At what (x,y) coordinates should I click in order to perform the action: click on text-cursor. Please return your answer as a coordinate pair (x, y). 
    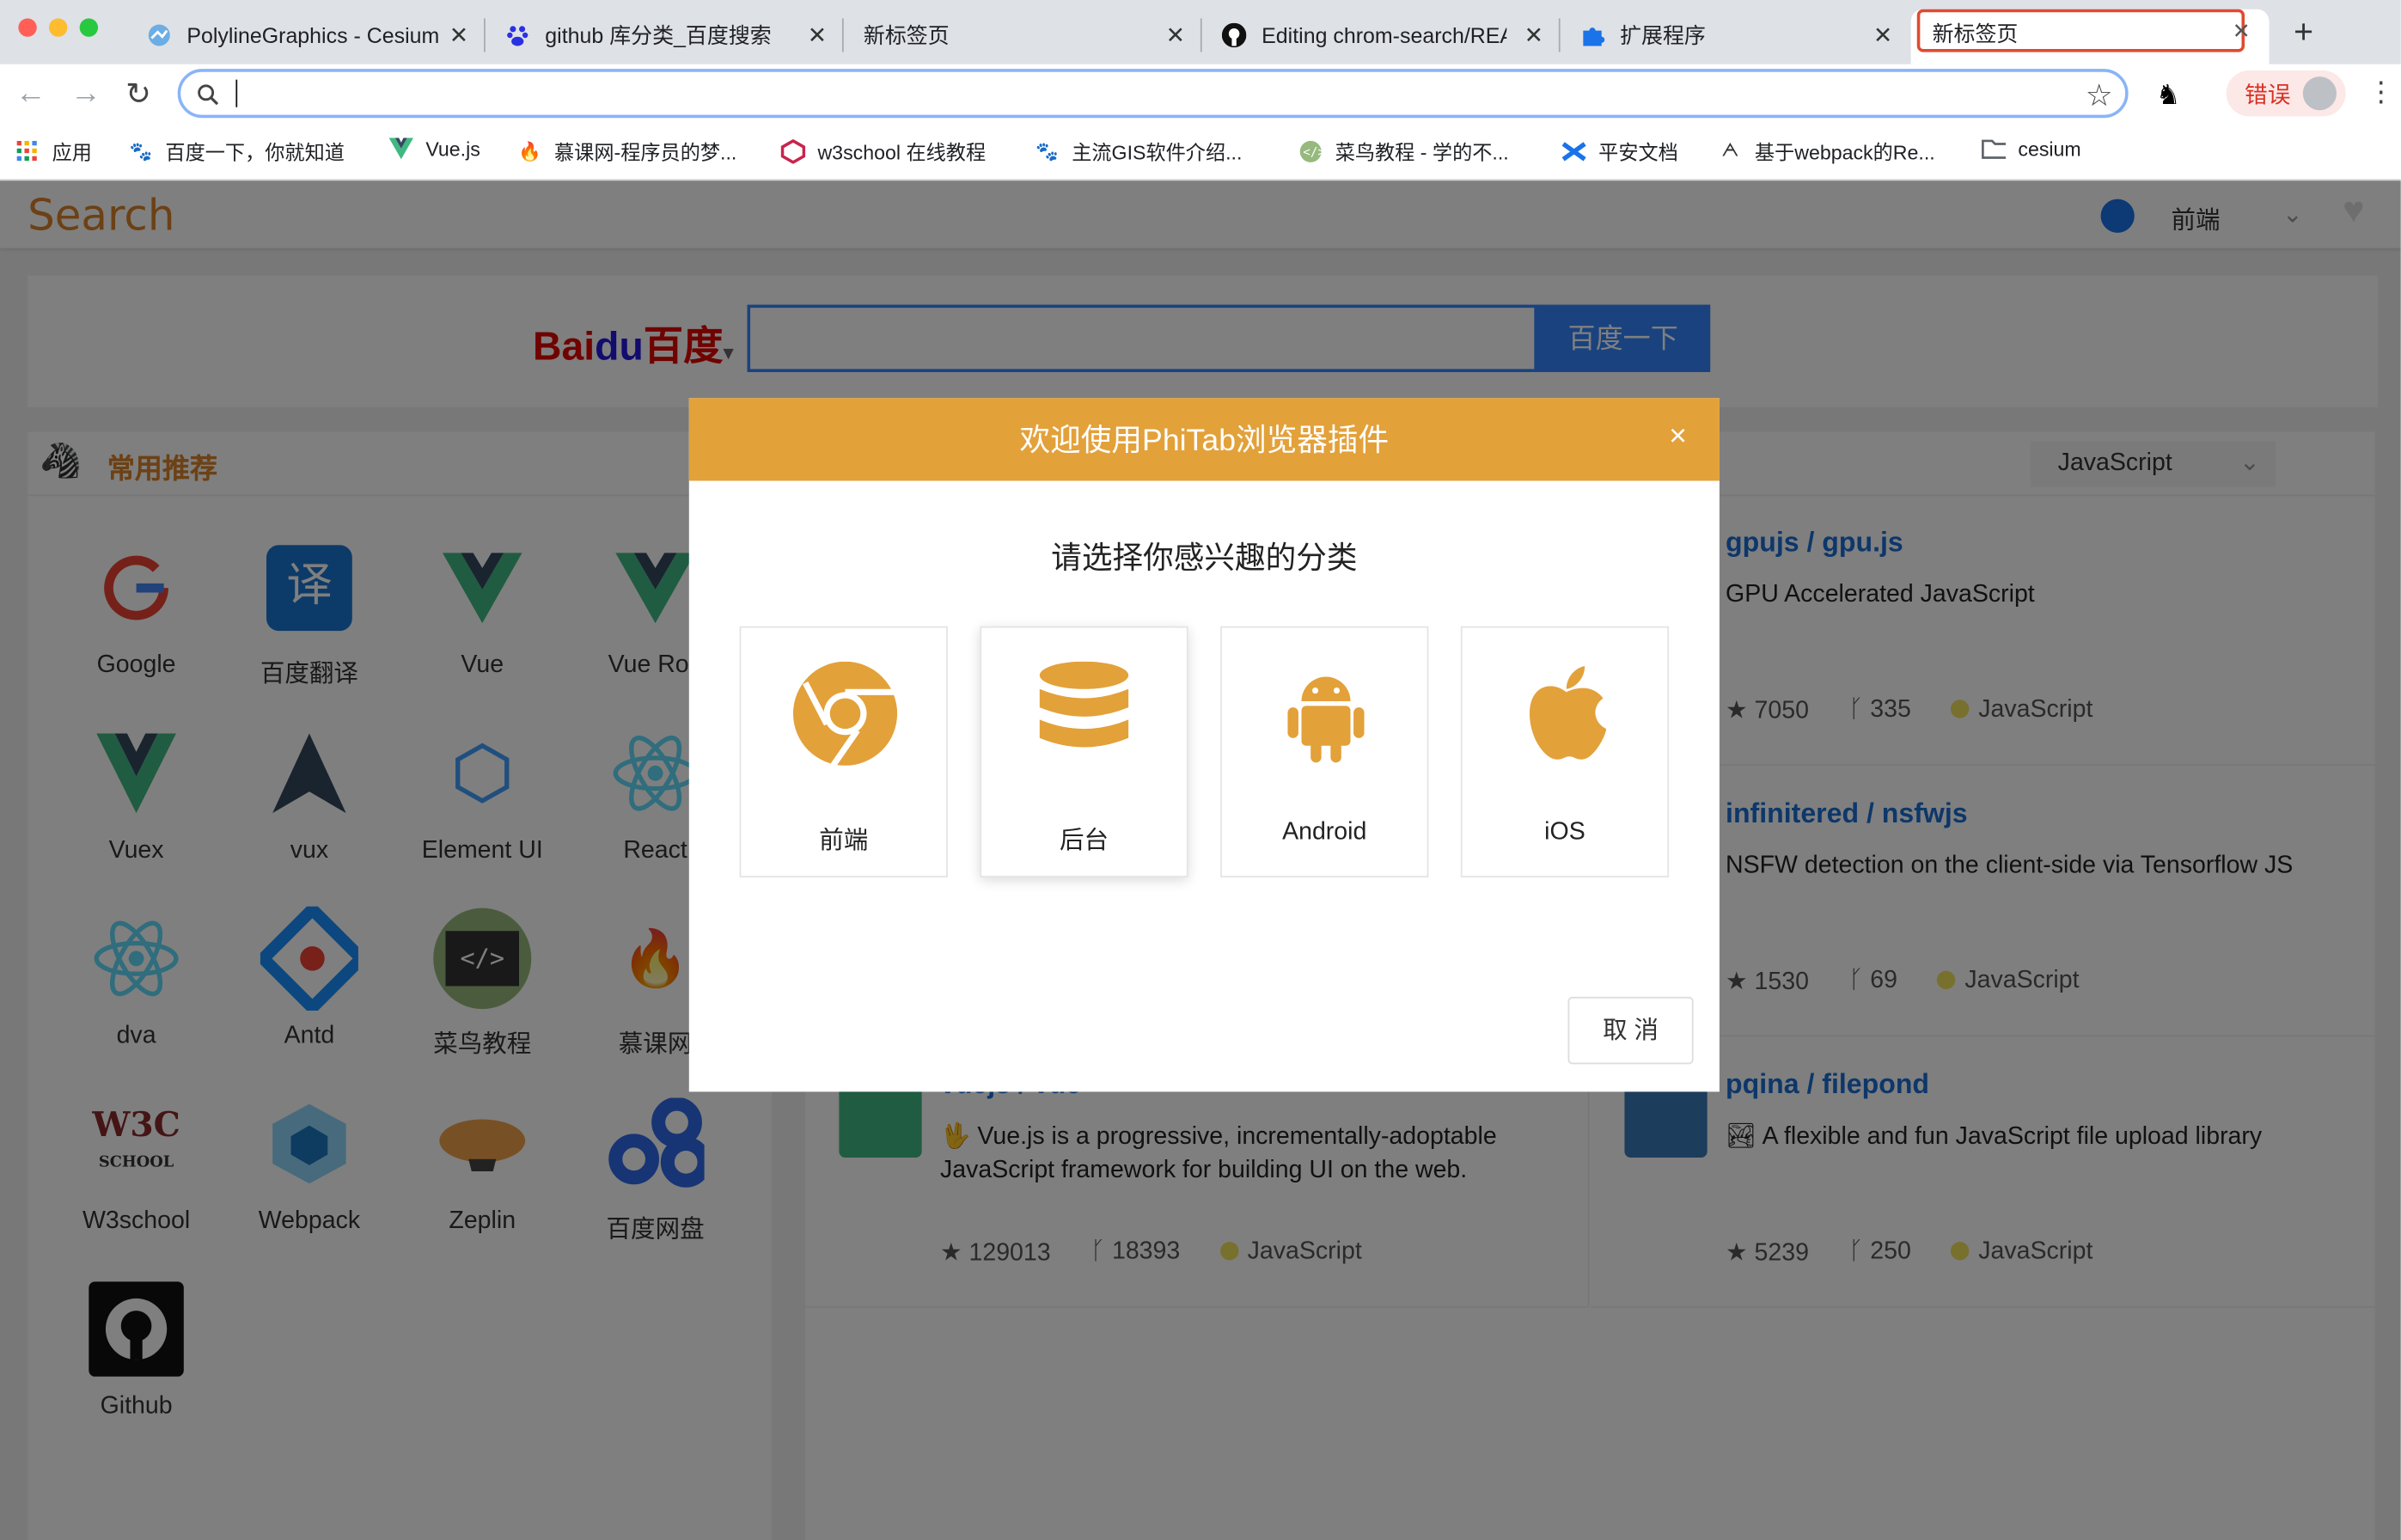
    Looking at the image, I should click on (236, 93).